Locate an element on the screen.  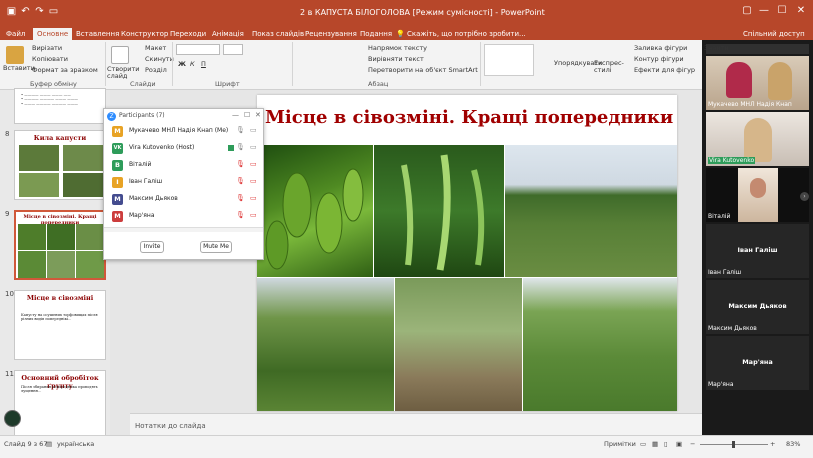
participant-row: І Іван Галіш 🎙 ▭ is located at coordinates (184, 182).